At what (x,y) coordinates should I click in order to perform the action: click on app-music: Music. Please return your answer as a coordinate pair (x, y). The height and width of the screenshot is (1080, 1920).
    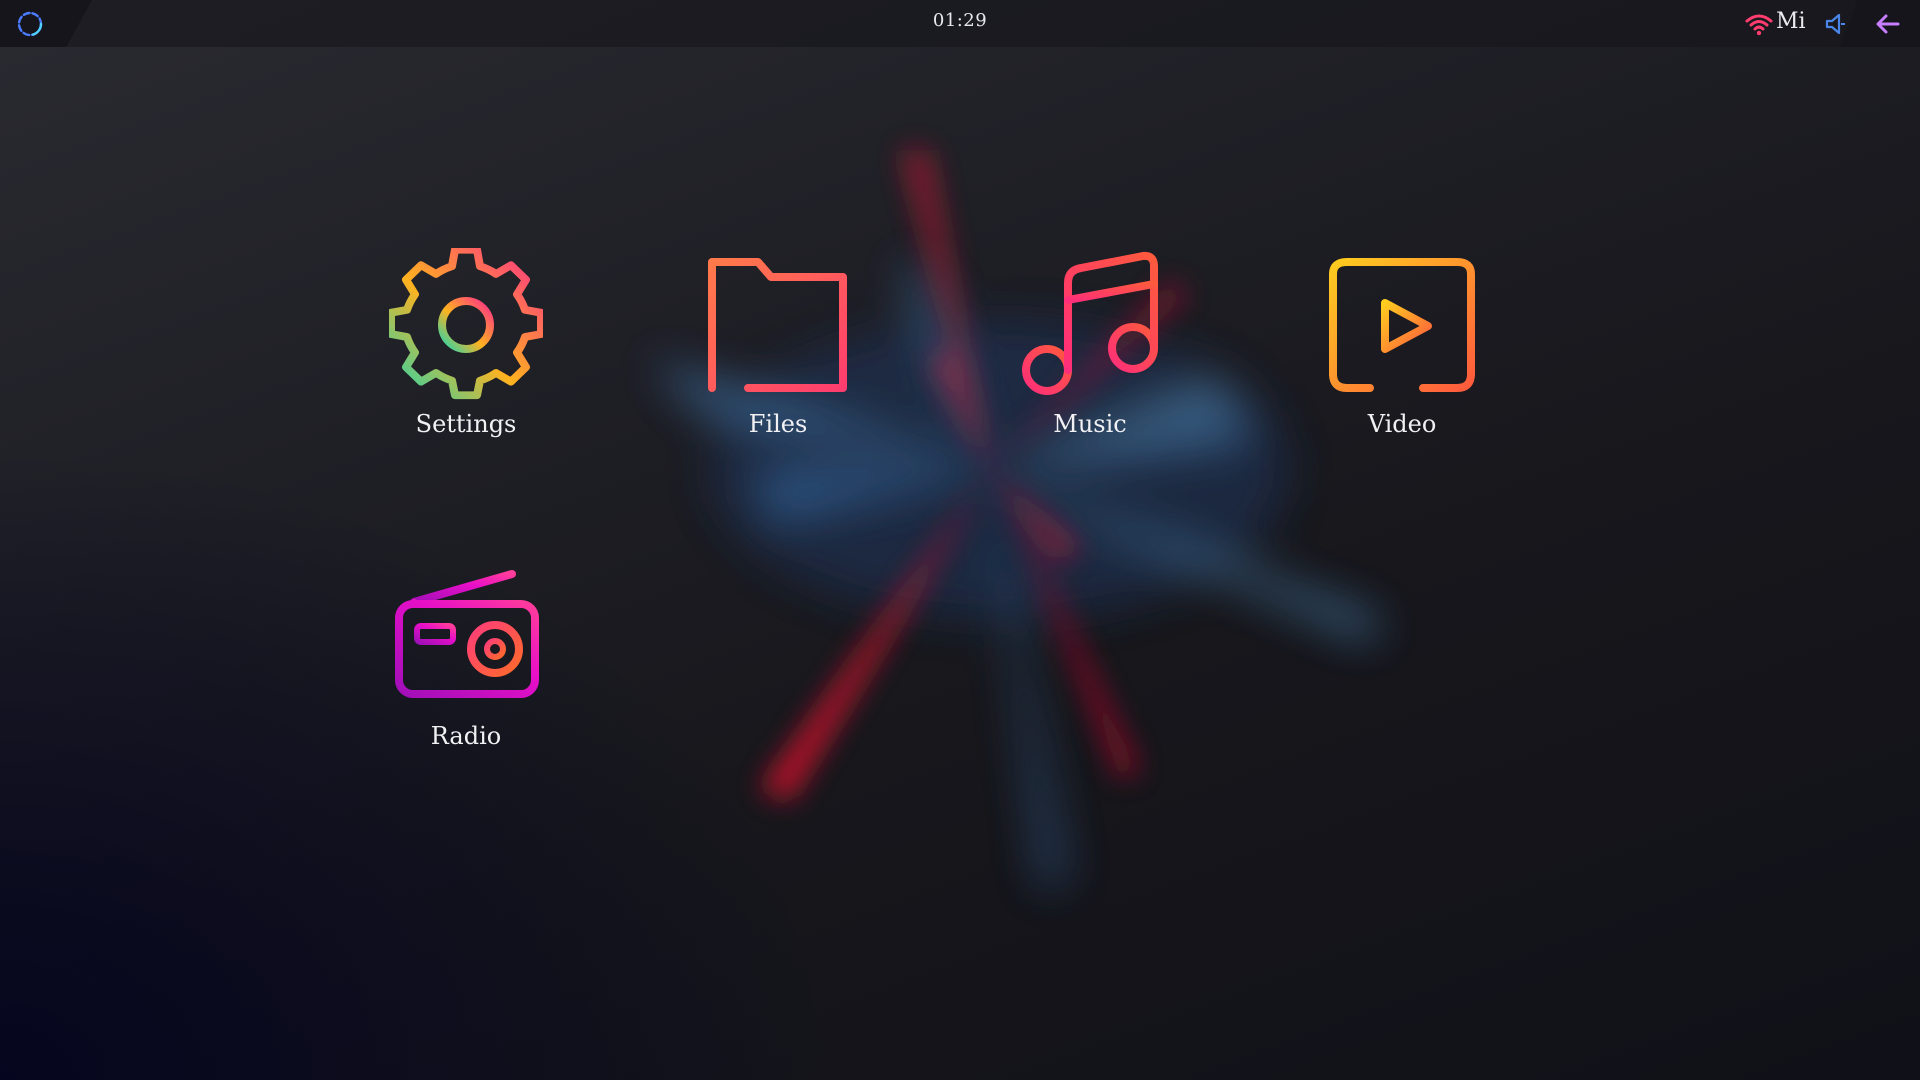
    Looking at the image, I should click on (1090, 363).